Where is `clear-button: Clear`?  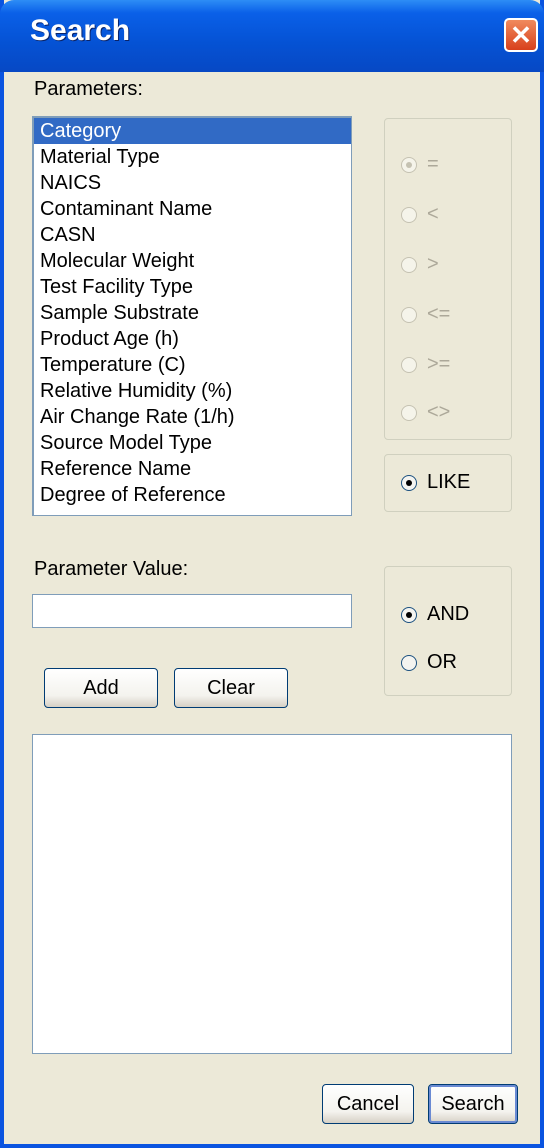
clear-button: Clear is located at coordinates (231, 688).